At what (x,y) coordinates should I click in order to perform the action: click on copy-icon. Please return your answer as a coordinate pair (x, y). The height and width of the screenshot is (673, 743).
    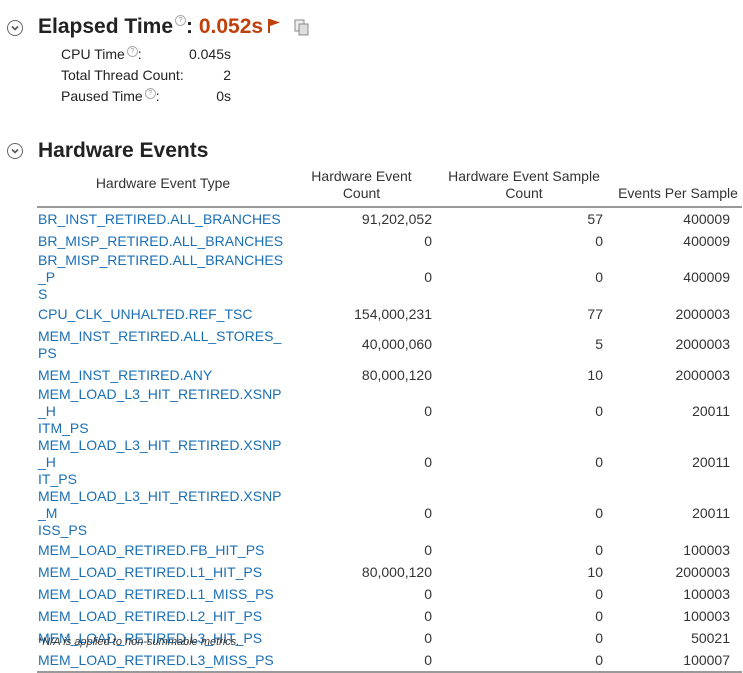
    Looking at the image, I should click on (302, 27).